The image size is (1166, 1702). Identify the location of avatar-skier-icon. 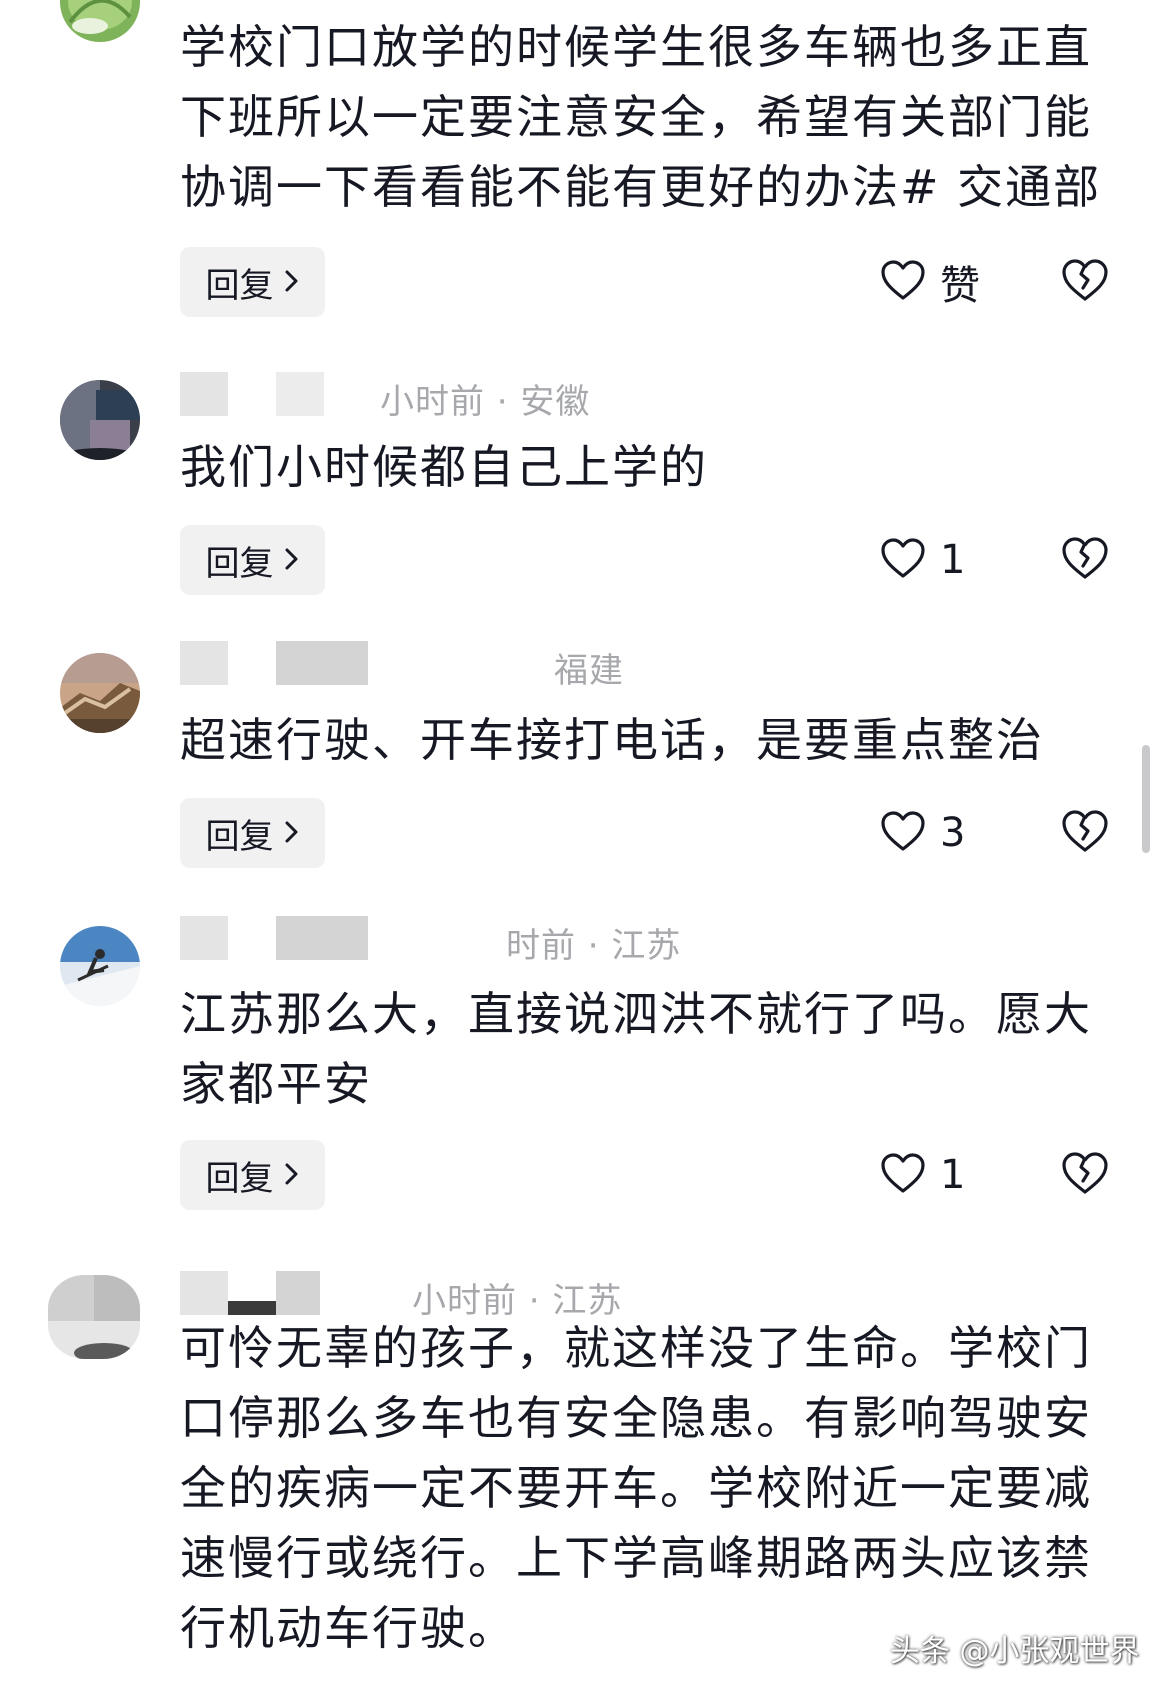
(100, 966).